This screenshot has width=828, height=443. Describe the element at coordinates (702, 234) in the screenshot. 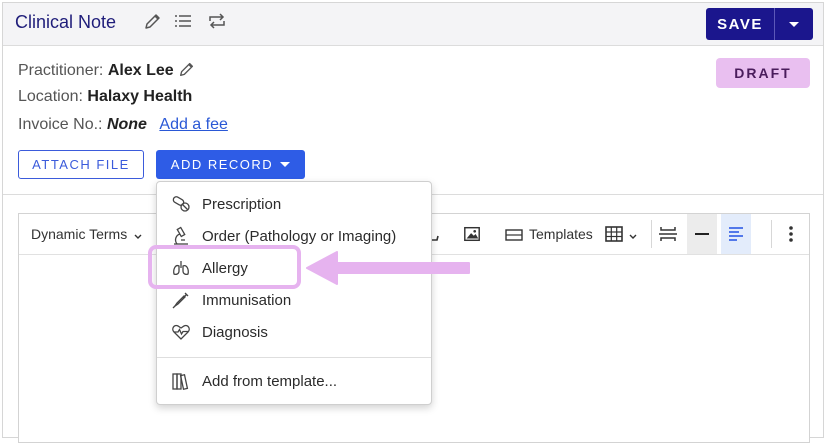

I see `horizontal-rule-icon` at that location.